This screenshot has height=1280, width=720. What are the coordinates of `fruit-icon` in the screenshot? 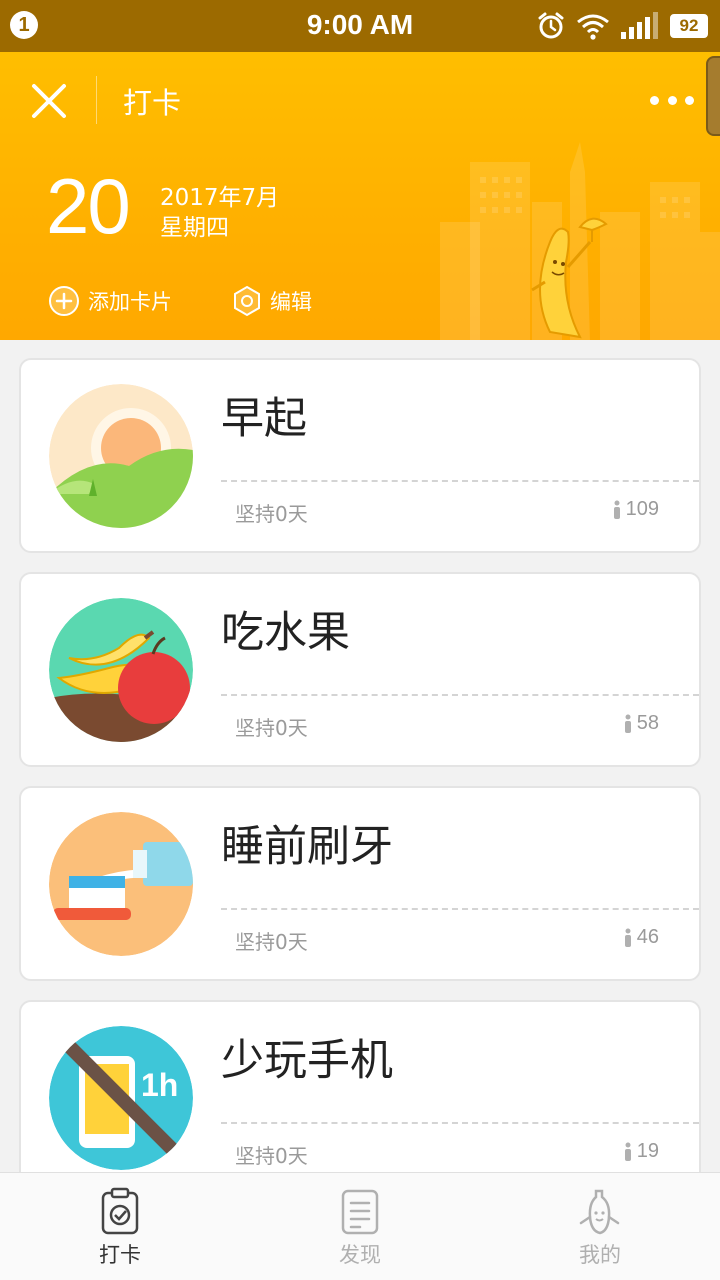 It's located at (121, 670).